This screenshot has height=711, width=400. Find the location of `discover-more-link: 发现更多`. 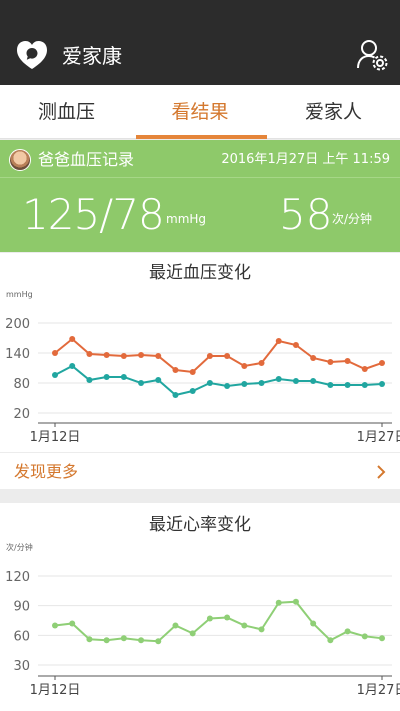

discover-more-link: 发现更多 is located at coordinates (200, 470).